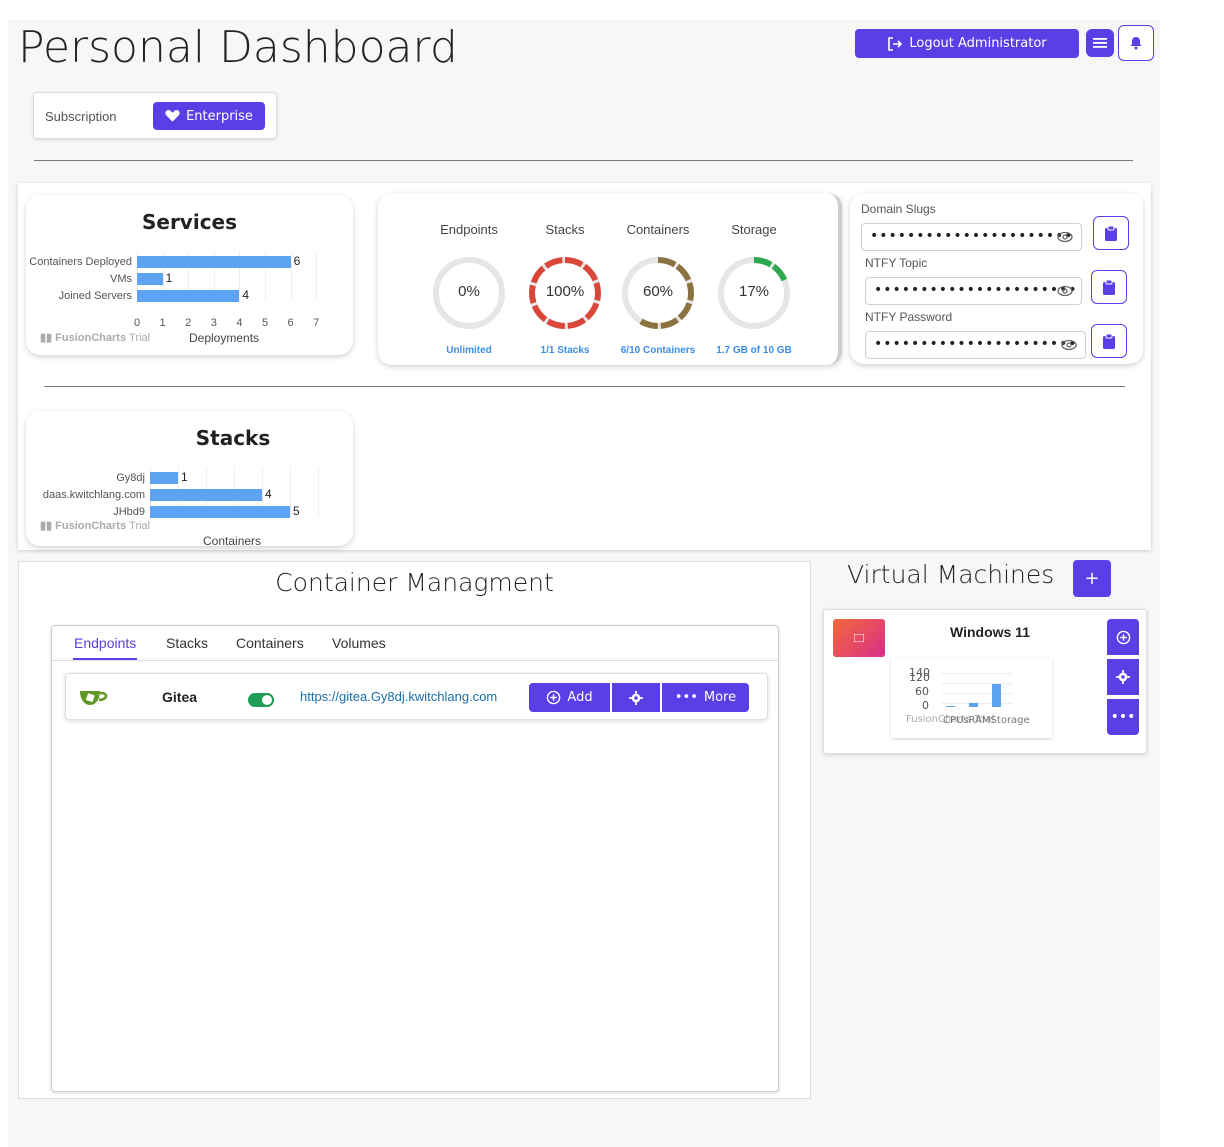 The height and width of the screenshot is (1147, 1224). I want to click on ntfy-password-label: NTFY Password, so click(909, 317).